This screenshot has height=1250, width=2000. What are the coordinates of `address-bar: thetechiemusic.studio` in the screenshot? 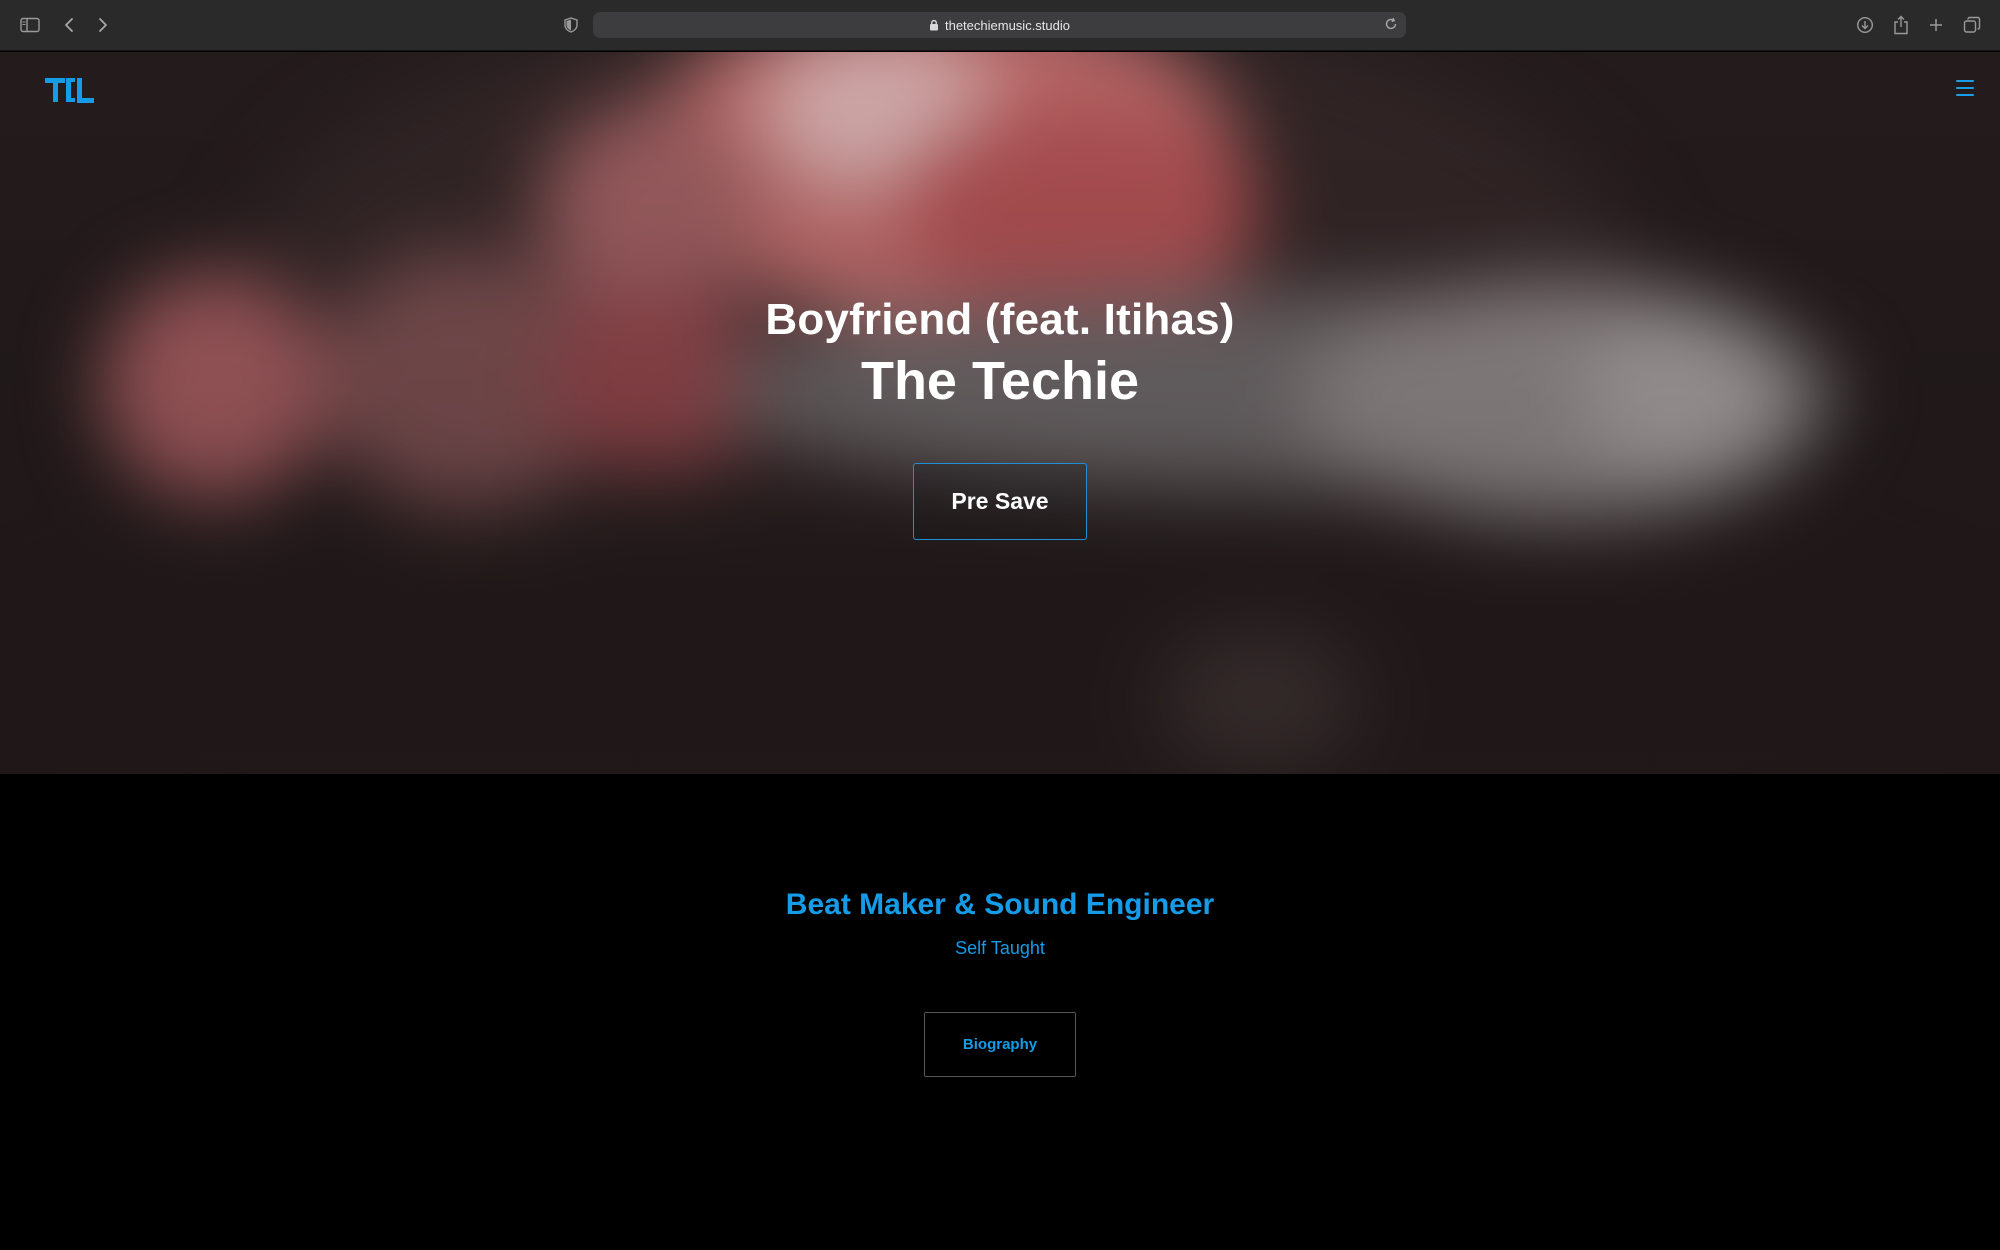 It's located at (999, 25).